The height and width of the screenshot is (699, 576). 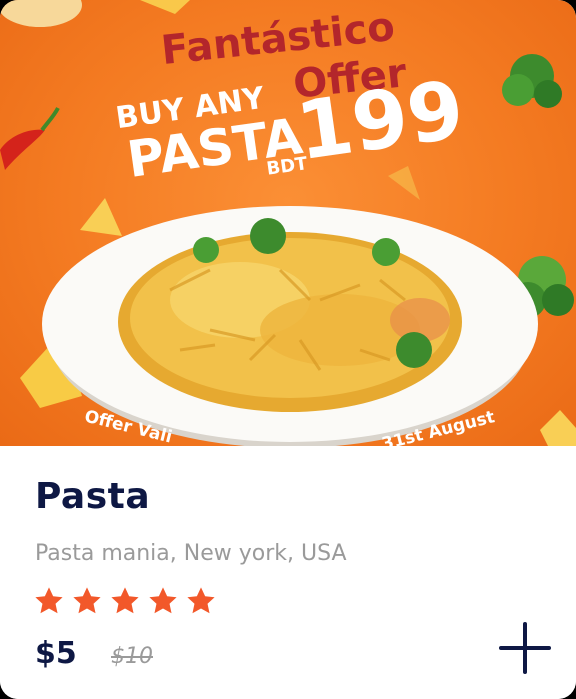 I want to click on product-location: Pasta mania, New york, USA, so click(x=191, y=553).